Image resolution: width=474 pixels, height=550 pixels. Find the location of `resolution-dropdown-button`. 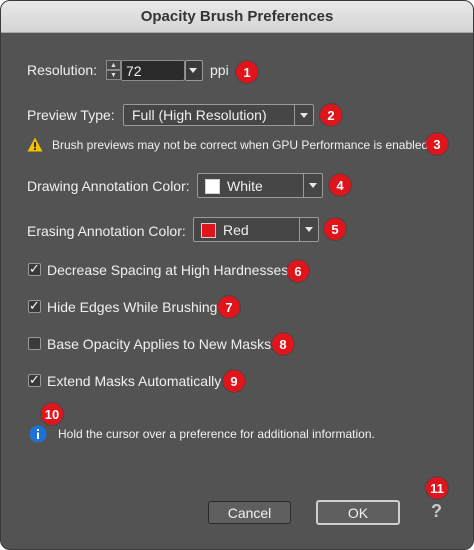

resolution-dropdown-button is located at coordinates (194, 70).